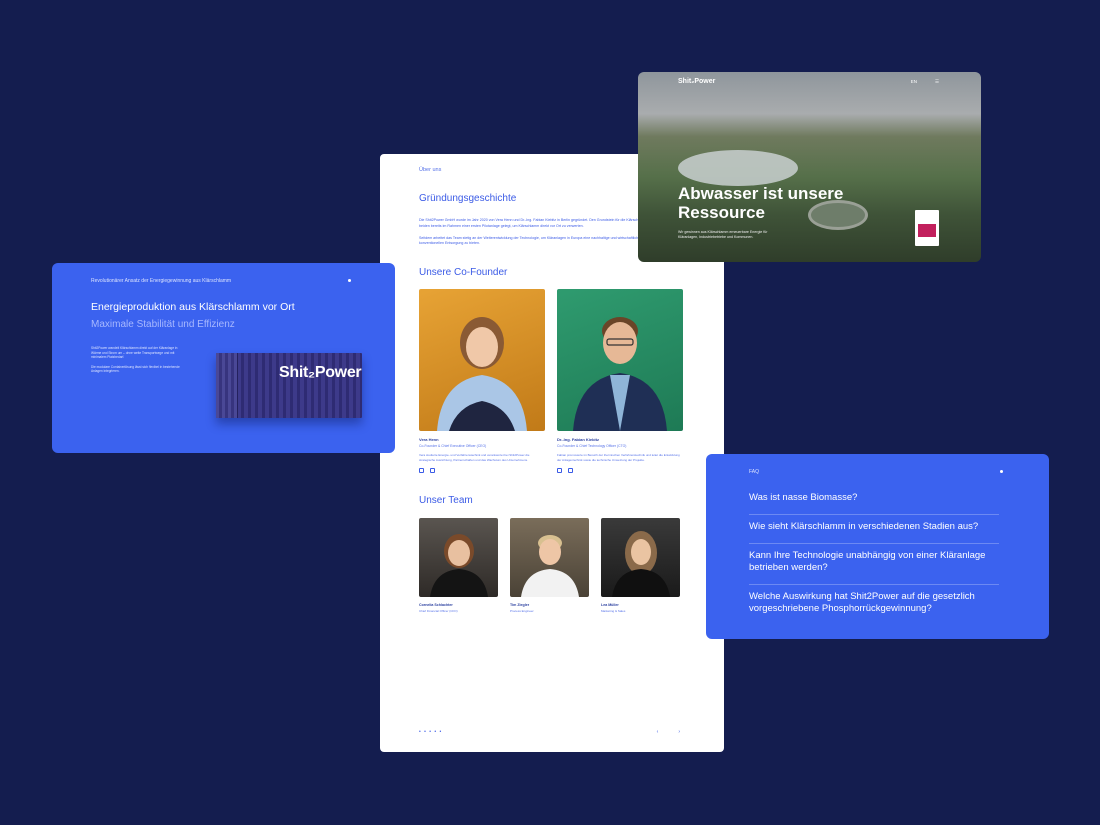 The width and height of the screenshot is (1100, 825). What do you see at coordinates (754, 472) in the screenshot?
I see `faq-label: FAQ` at bounding box center [754, 472].